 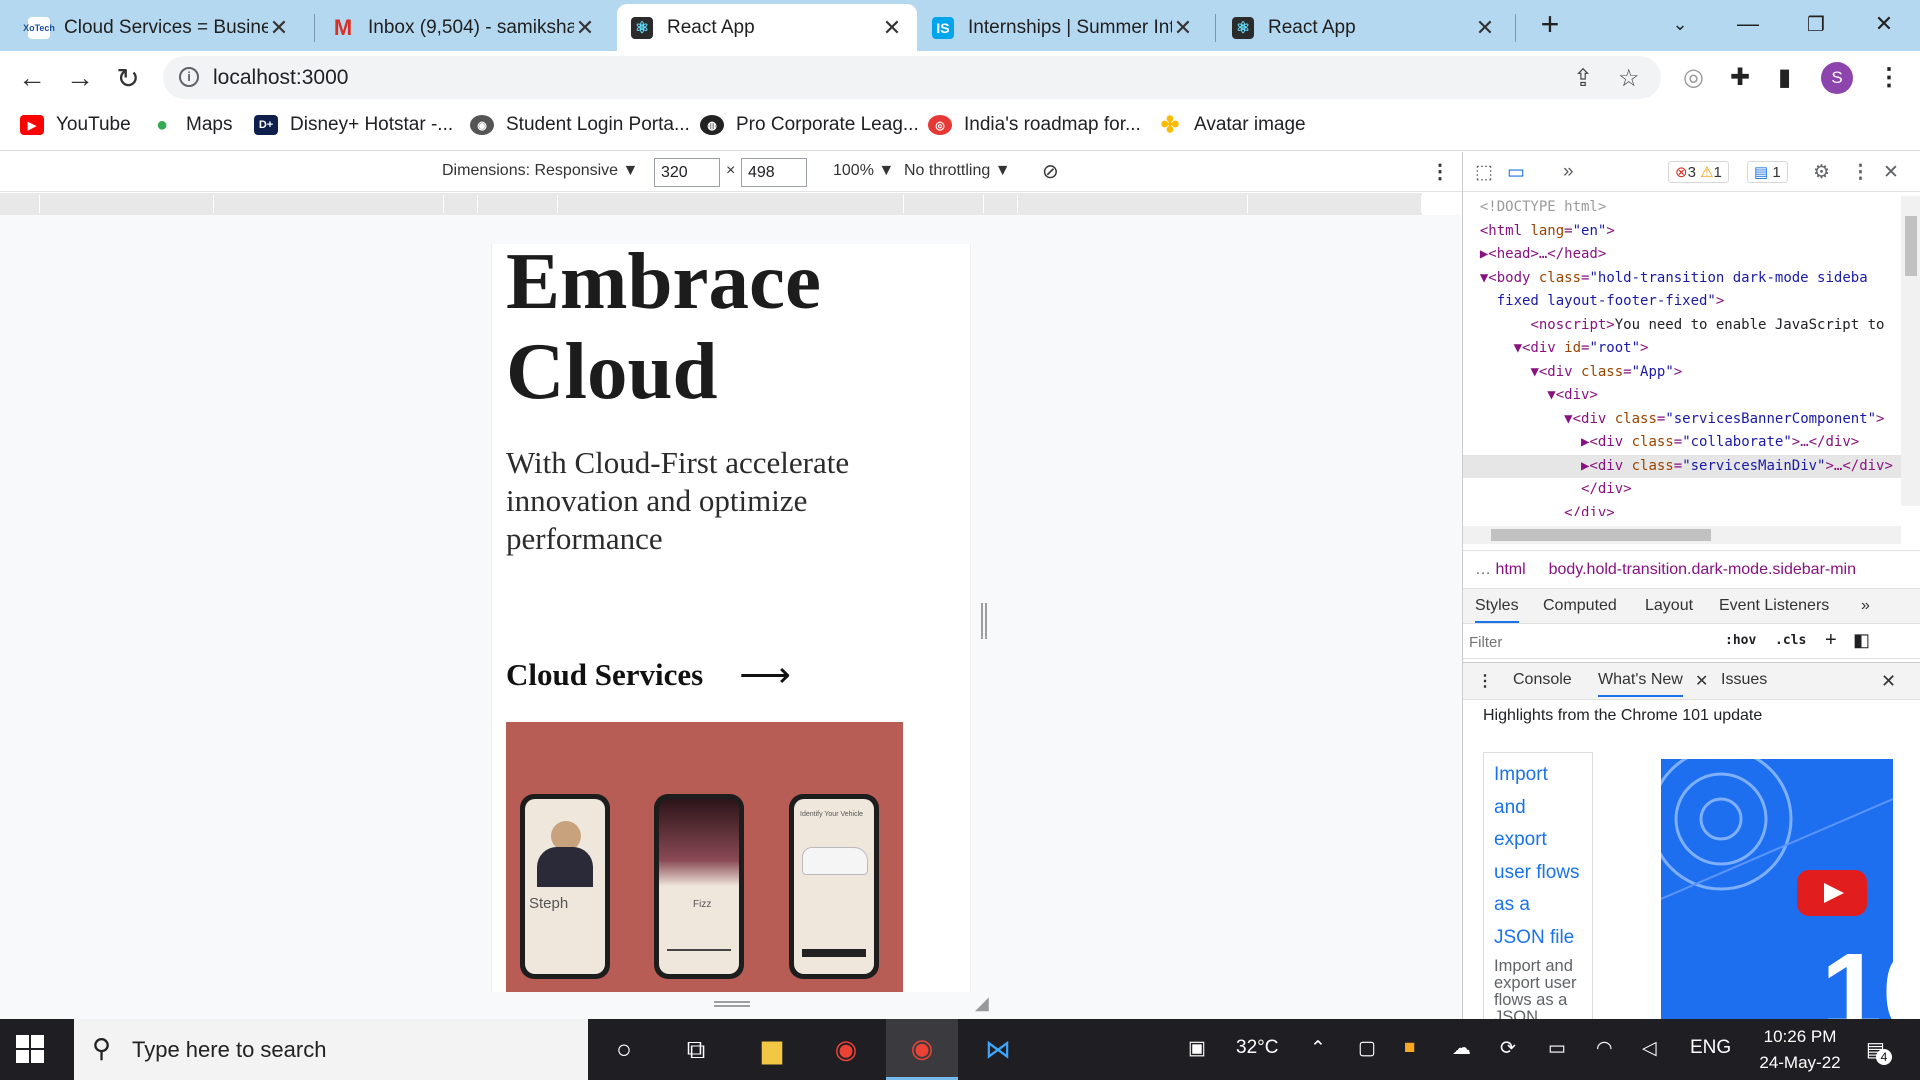 I want to click on minimize-window-icon: —, so click(x=1748, y=24).